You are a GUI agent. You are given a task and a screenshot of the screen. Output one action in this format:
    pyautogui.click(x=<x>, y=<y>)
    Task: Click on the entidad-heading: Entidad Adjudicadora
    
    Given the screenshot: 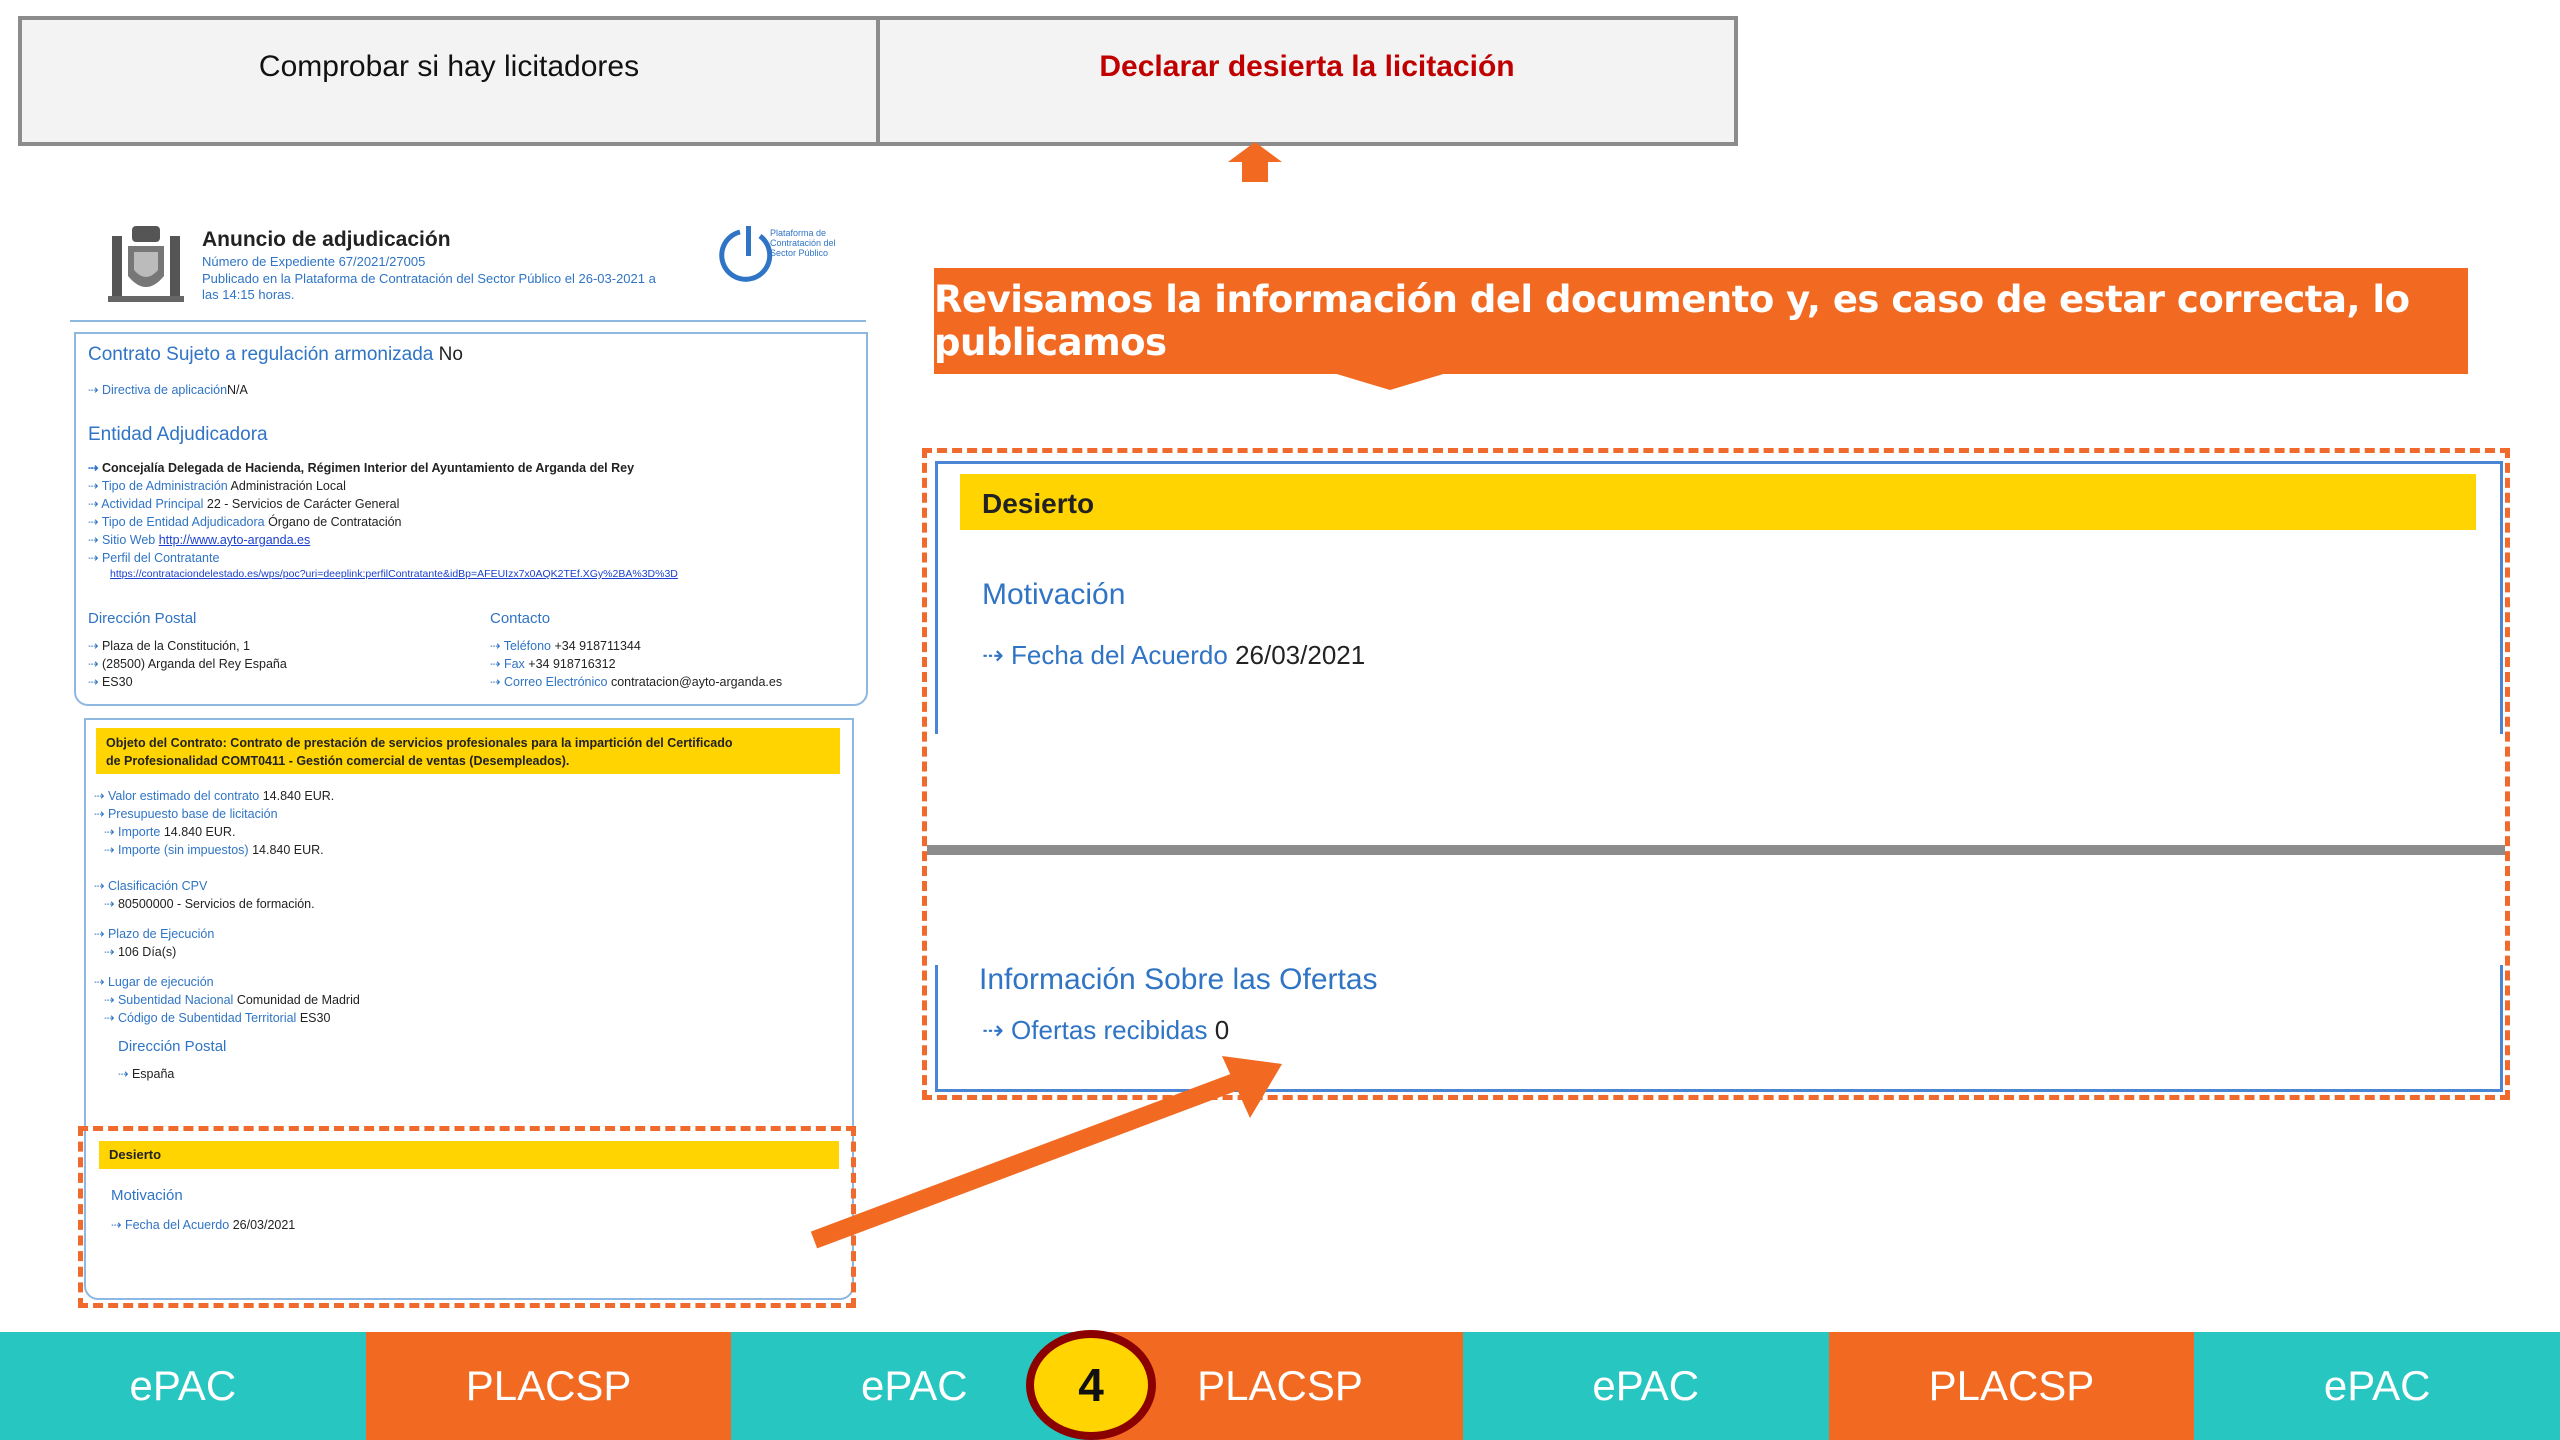 What is the action you would take?
    pyautogui.click(x=178, y=434)
    